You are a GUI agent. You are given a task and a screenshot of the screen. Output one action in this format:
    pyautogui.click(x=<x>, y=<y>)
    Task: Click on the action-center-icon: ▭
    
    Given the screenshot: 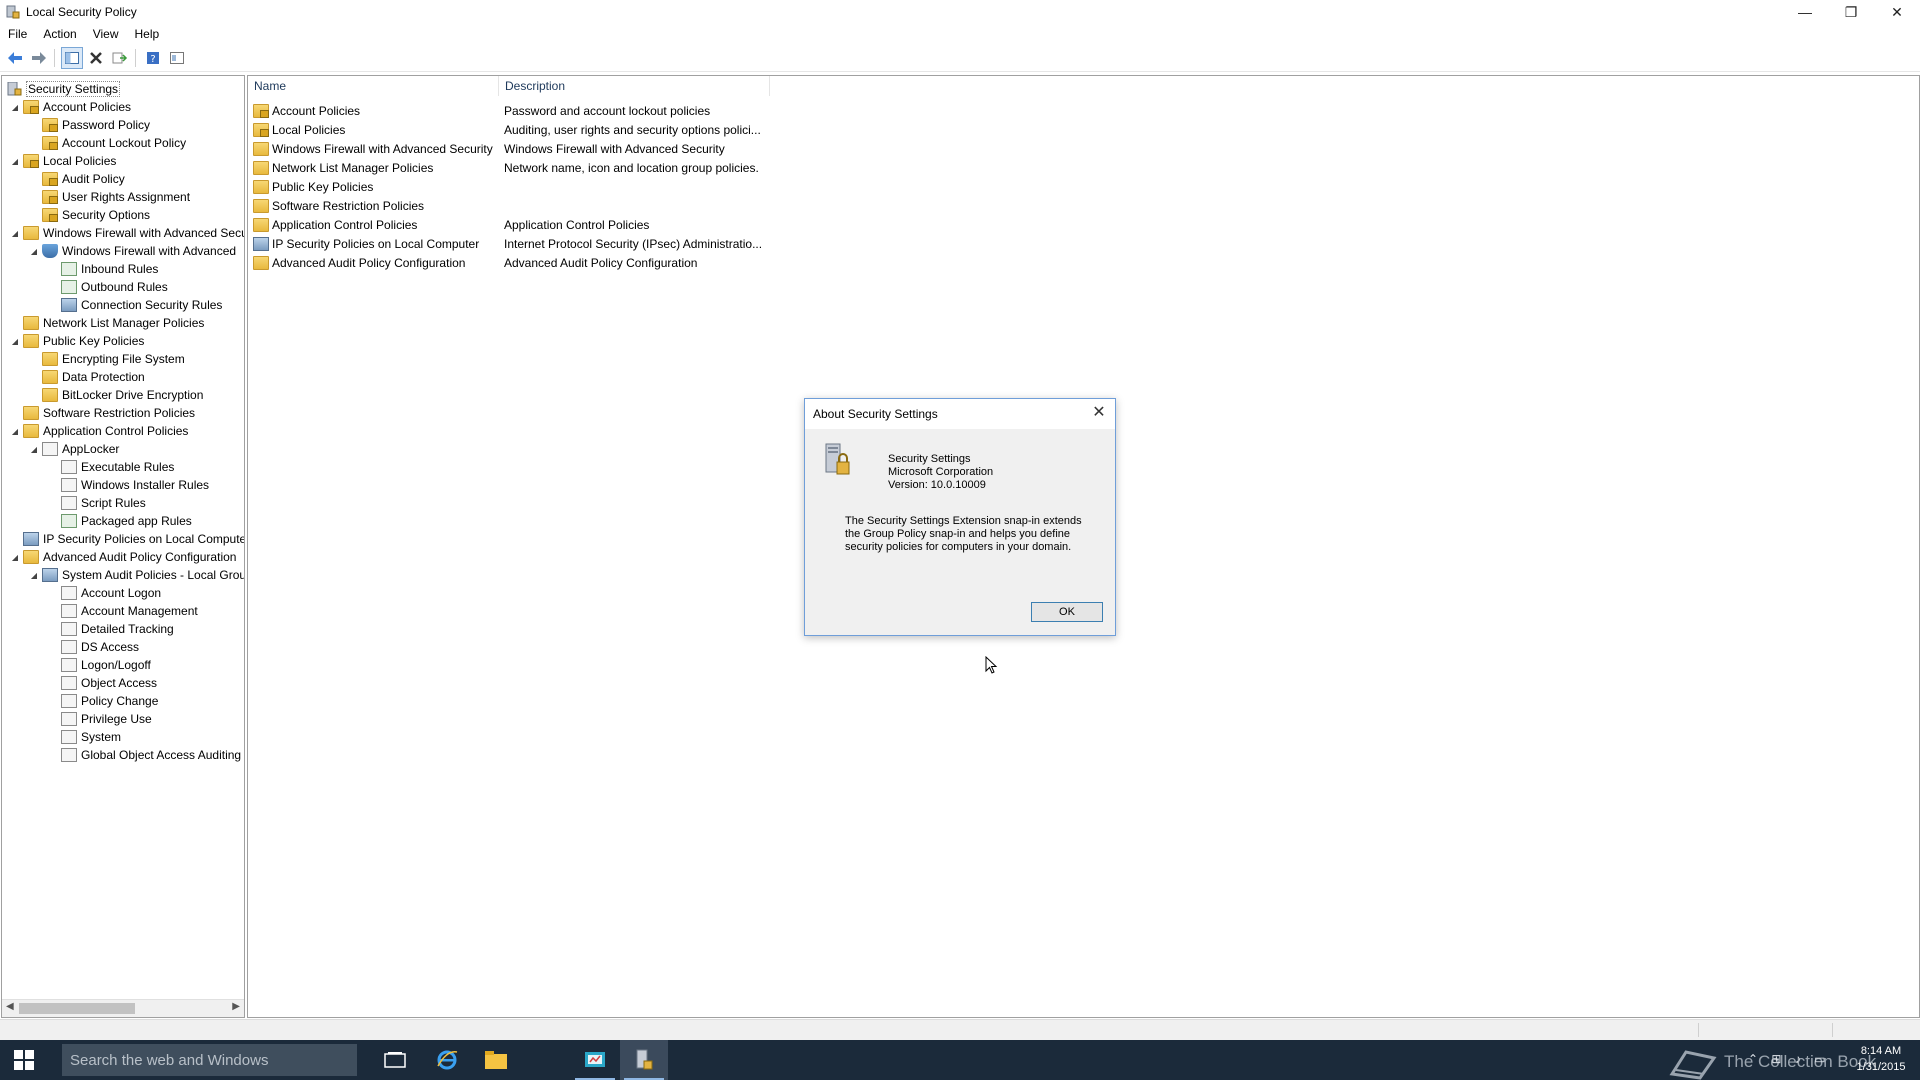 What is the action you would take?
    pyautogui.click(x=1819, y=1059)
    